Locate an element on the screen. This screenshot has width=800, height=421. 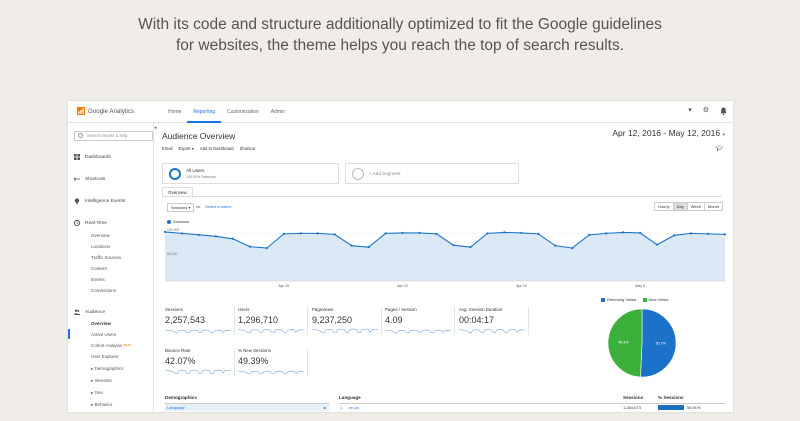
sidebar-item-label: Dashboards is located at coordinates (98, 157).